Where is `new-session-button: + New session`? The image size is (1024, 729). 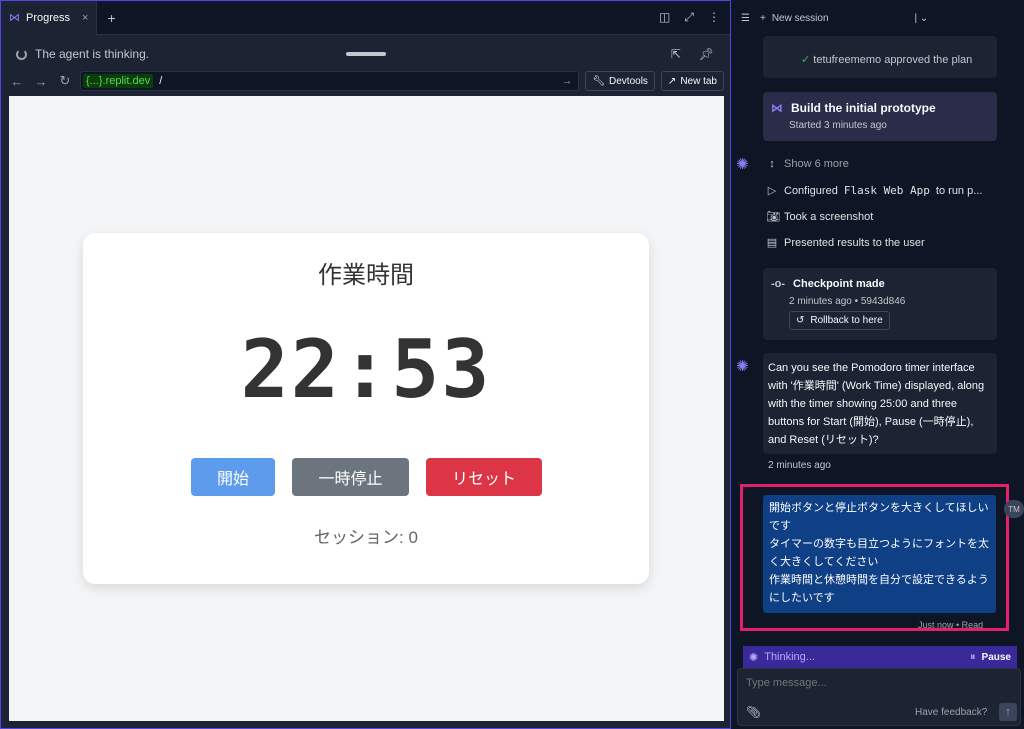
new-session-button: + New session is located at coordinates (794, 18).